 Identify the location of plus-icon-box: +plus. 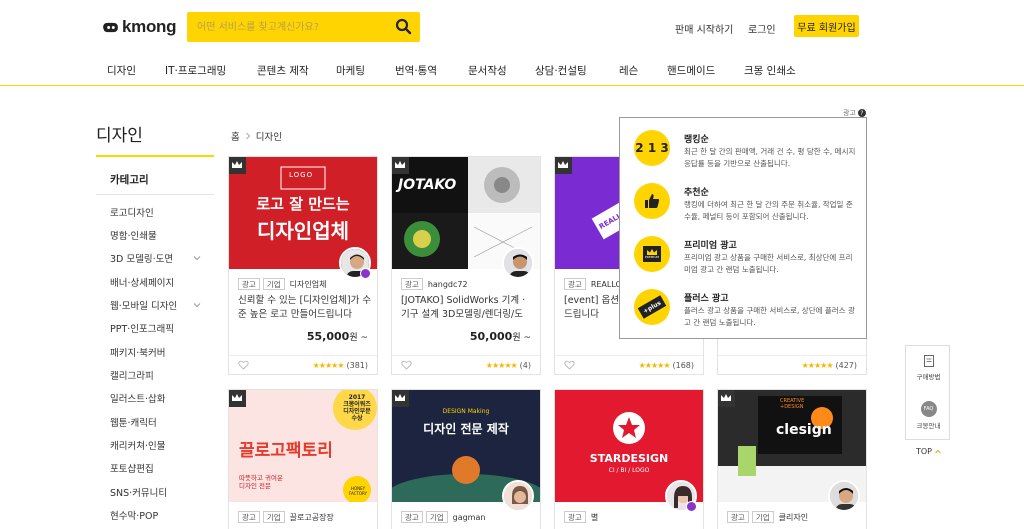
(652, 307).